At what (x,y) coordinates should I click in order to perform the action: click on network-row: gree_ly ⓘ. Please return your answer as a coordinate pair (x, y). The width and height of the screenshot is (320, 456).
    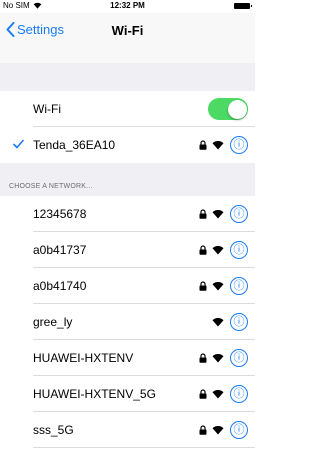
    Looking at the image, I should click on (127, 322).